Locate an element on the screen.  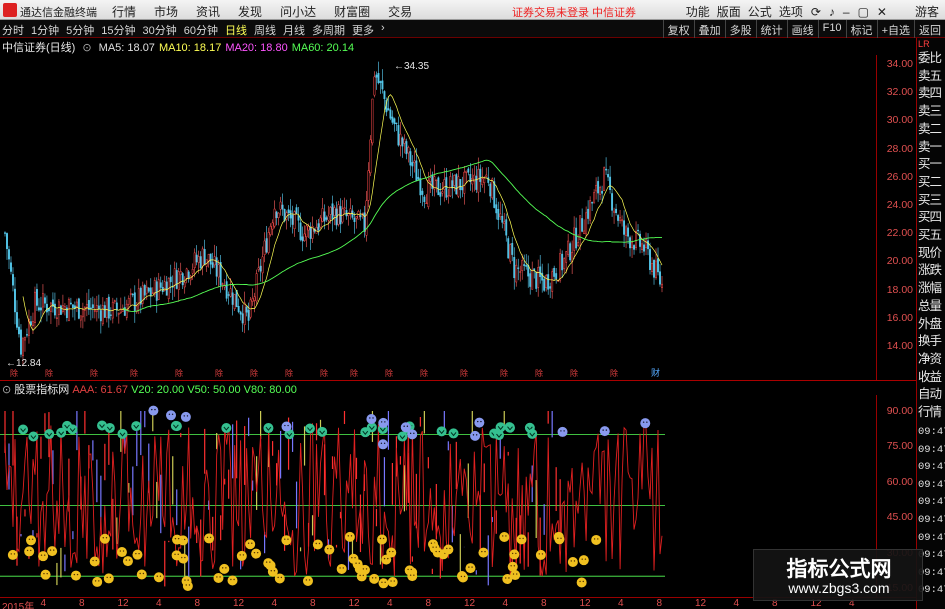
tab-period-5: 60分钟 is located at coordinates (201, 30).